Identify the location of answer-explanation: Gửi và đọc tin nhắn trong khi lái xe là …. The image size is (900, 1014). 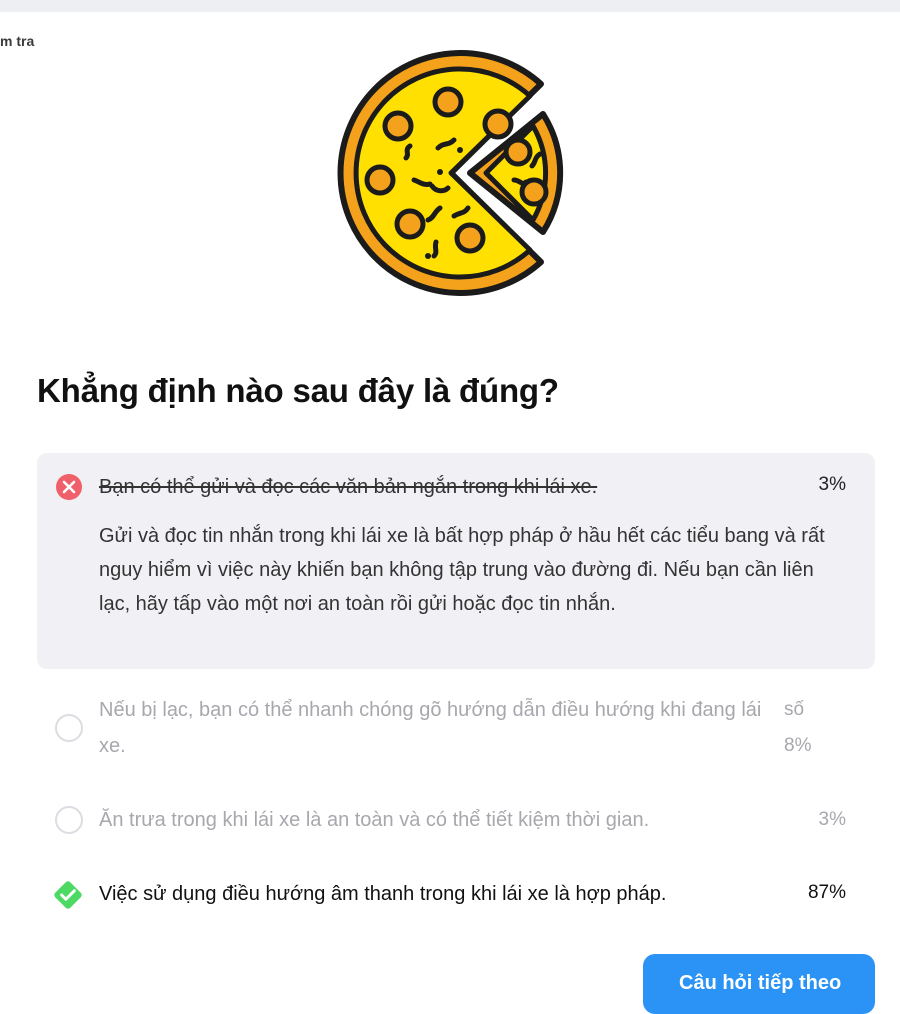
(462, 570).